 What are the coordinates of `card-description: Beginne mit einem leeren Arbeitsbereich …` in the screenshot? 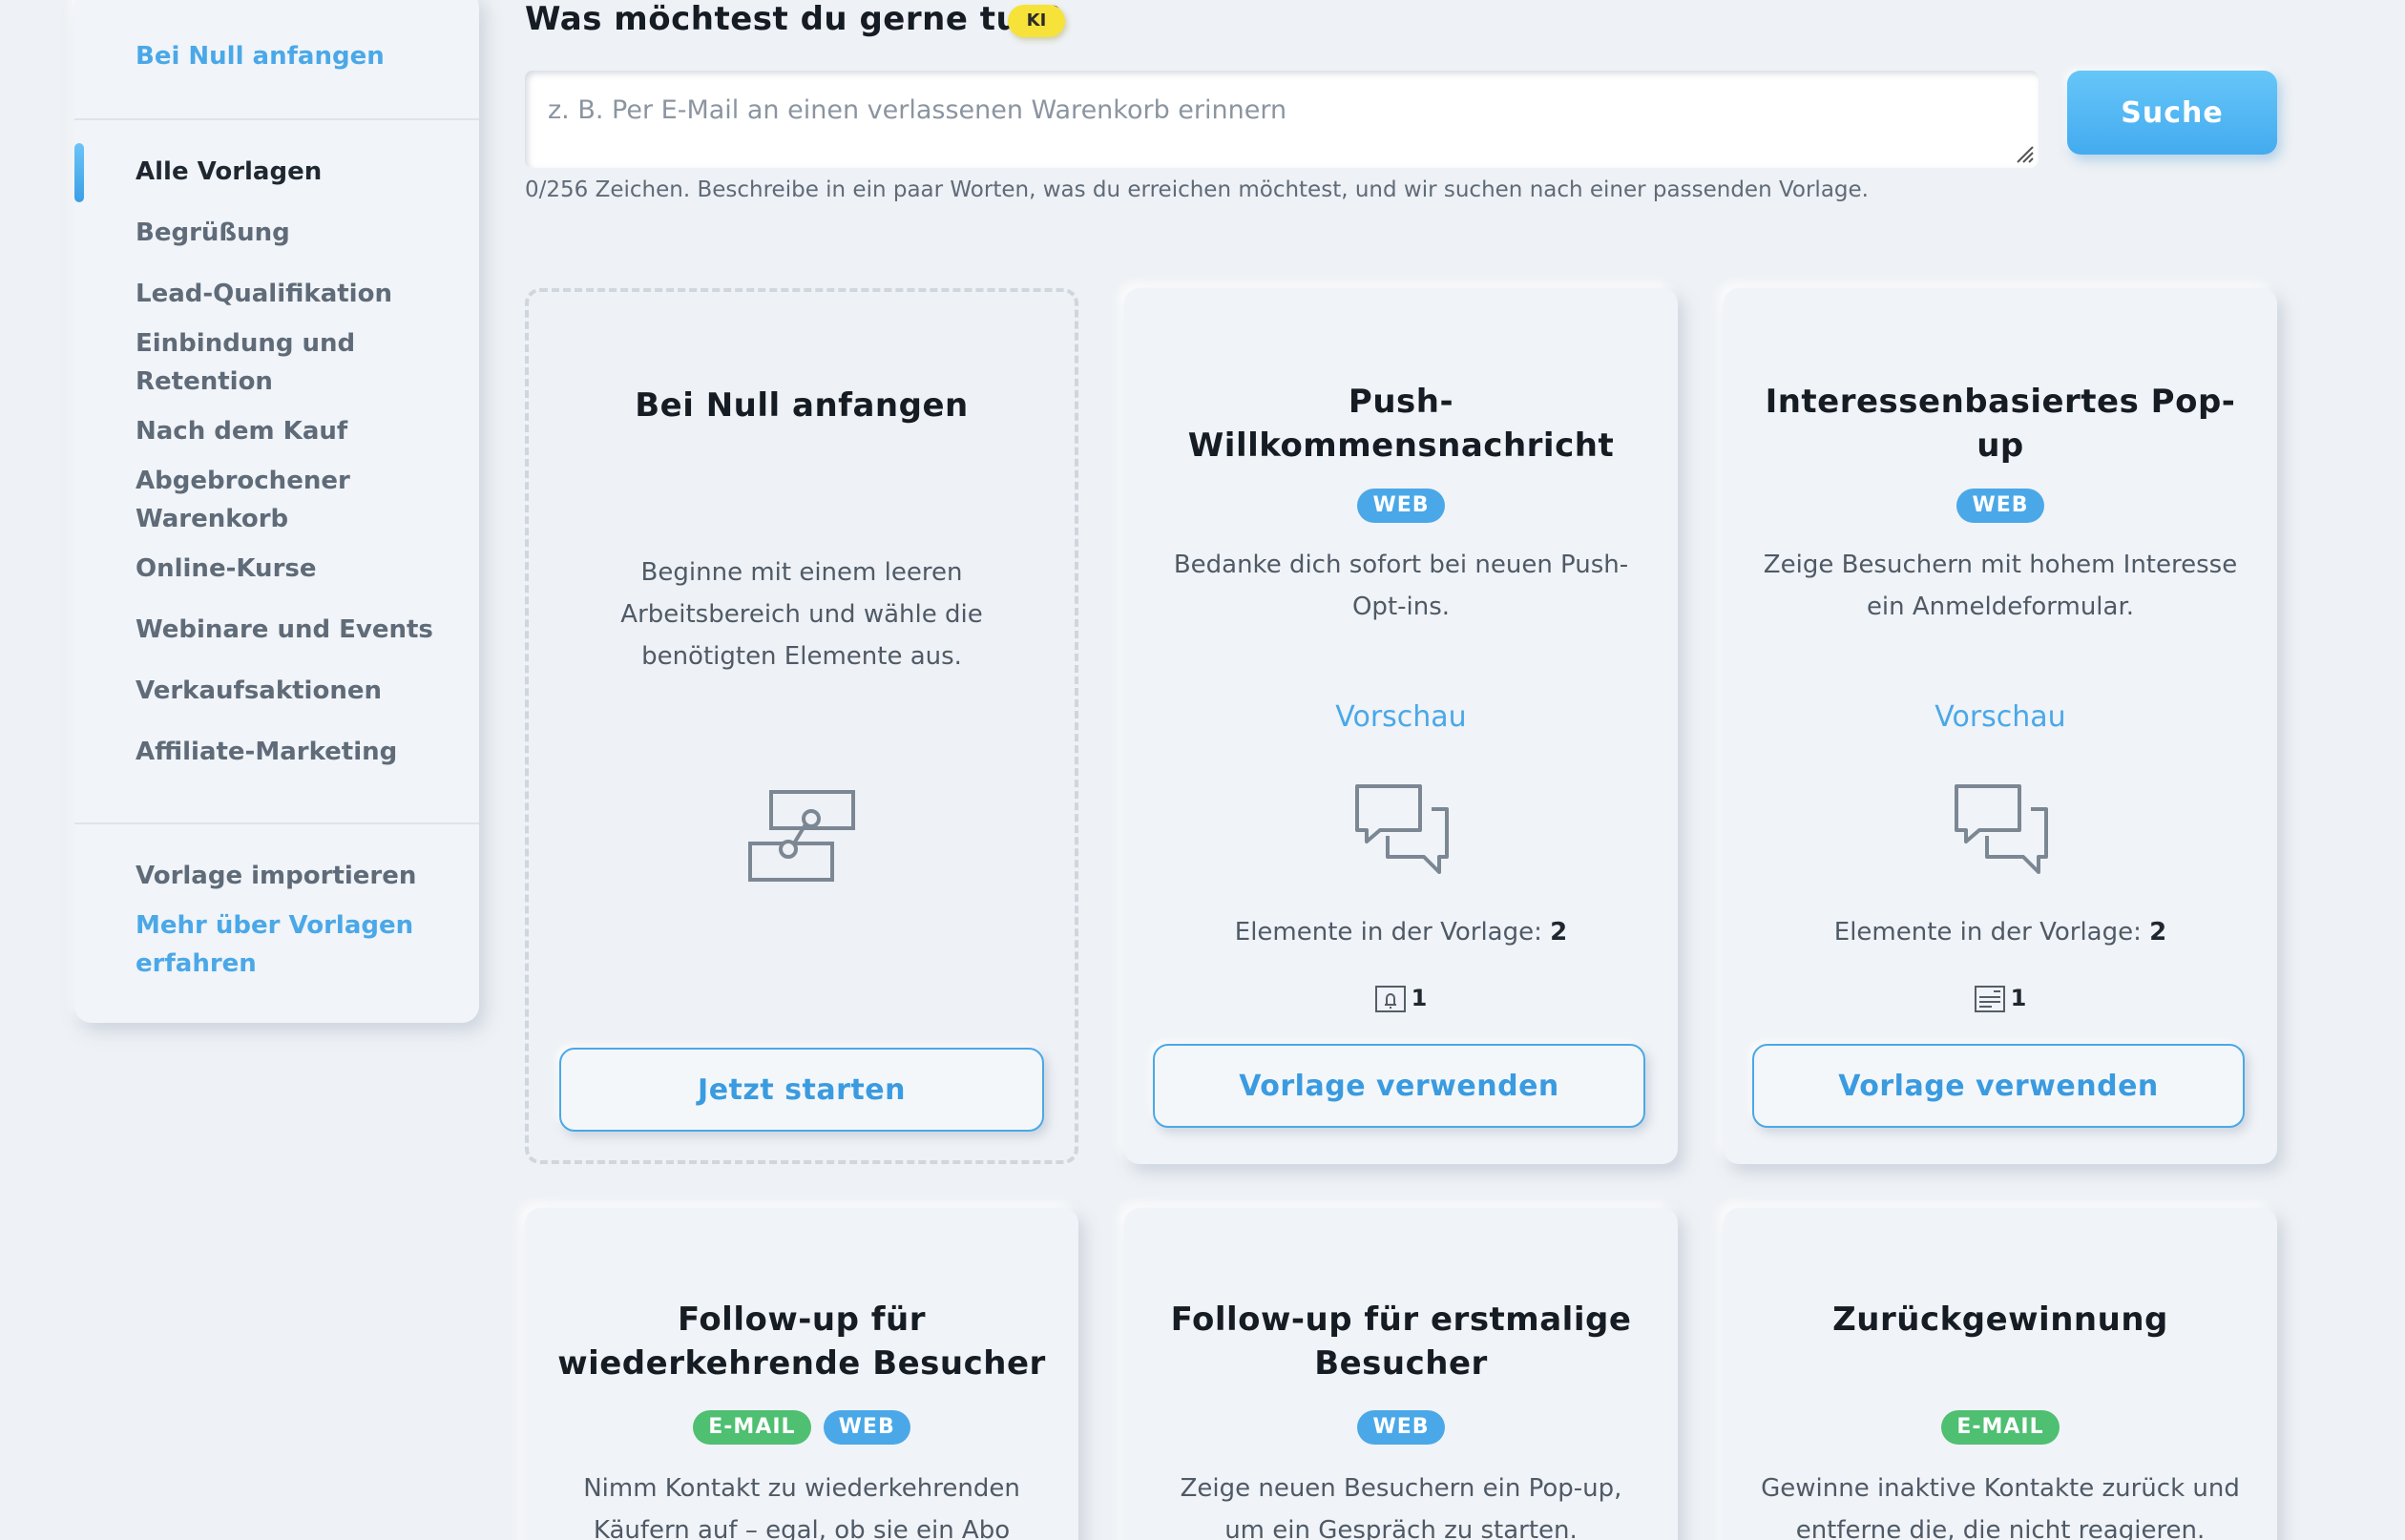 It's located at (802, 614).